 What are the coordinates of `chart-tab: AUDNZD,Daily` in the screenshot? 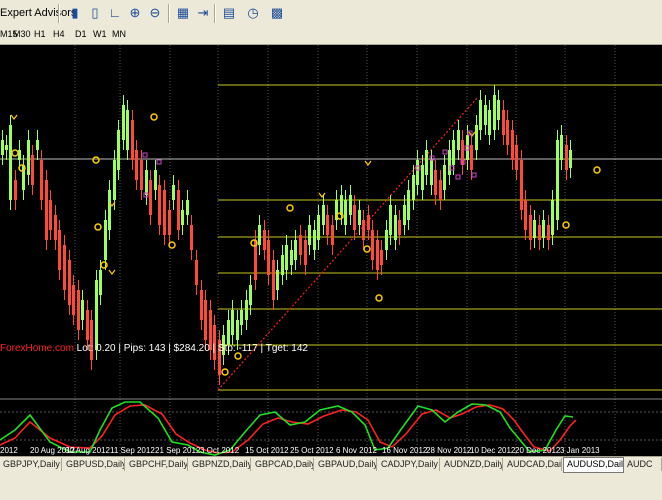 It's located at (472, 464).